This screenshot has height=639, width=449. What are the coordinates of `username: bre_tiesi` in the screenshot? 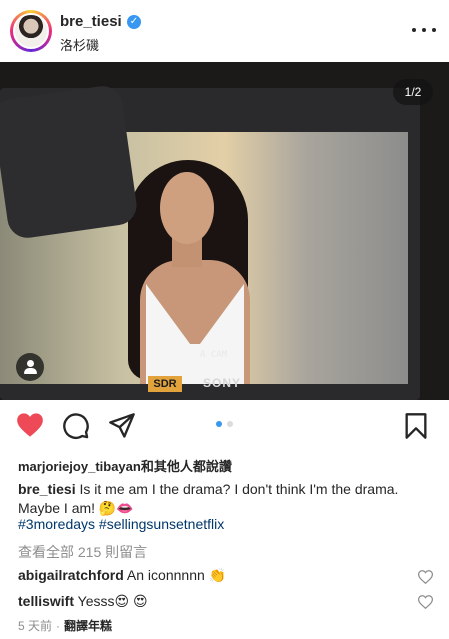 It's located at (91, 21).